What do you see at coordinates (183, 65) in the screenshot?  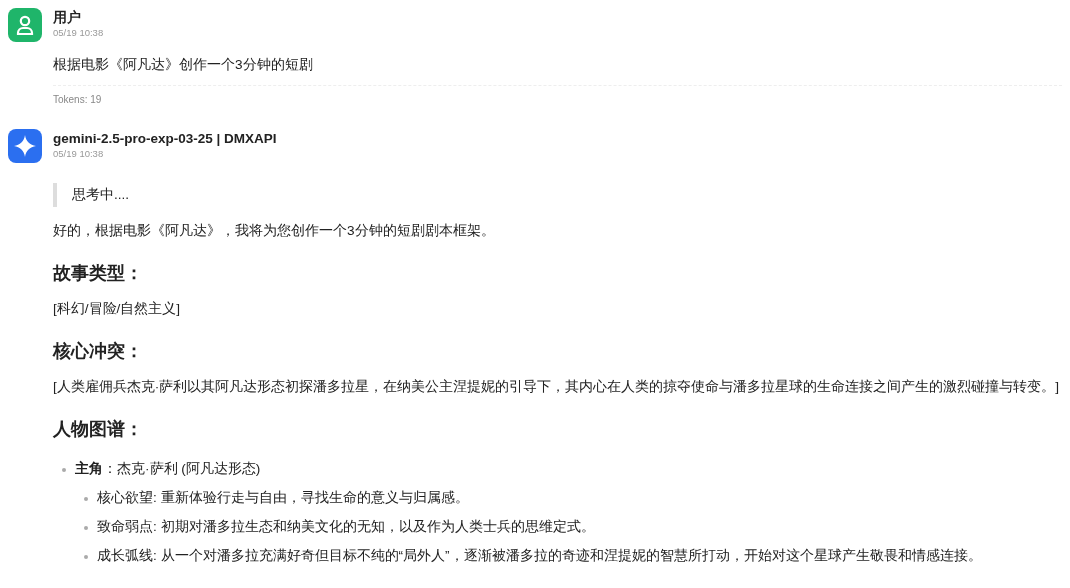 I see `message-text: 根据电影《阿凡达》创作一个3分钟的短剧` at bounding box center [183, 65].